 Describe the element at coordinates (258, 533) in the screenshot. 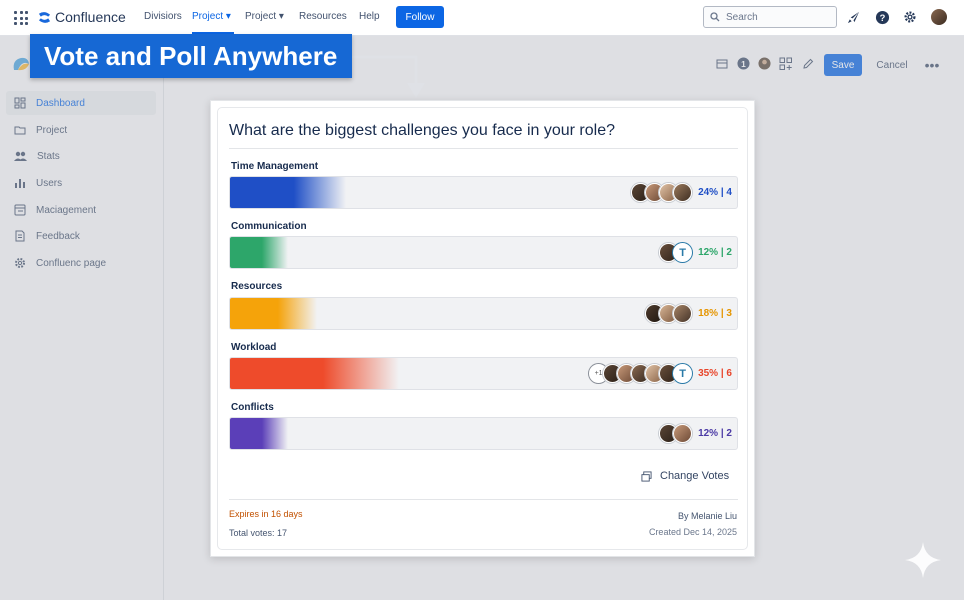

I see `poll-total-votes: Total votes: 17` at that location.